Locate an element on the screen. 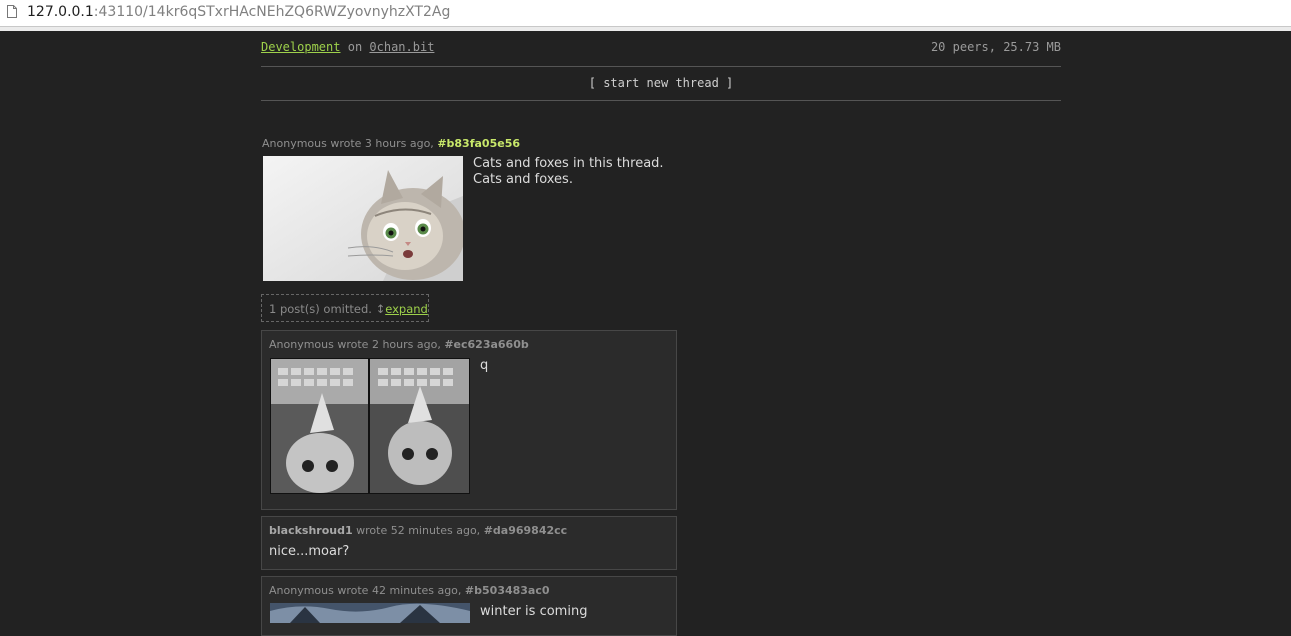 Image resolution: width=1291 pixels, height=636 pixels. site-link: 0chan.bit is located at coordinates (401, 47).